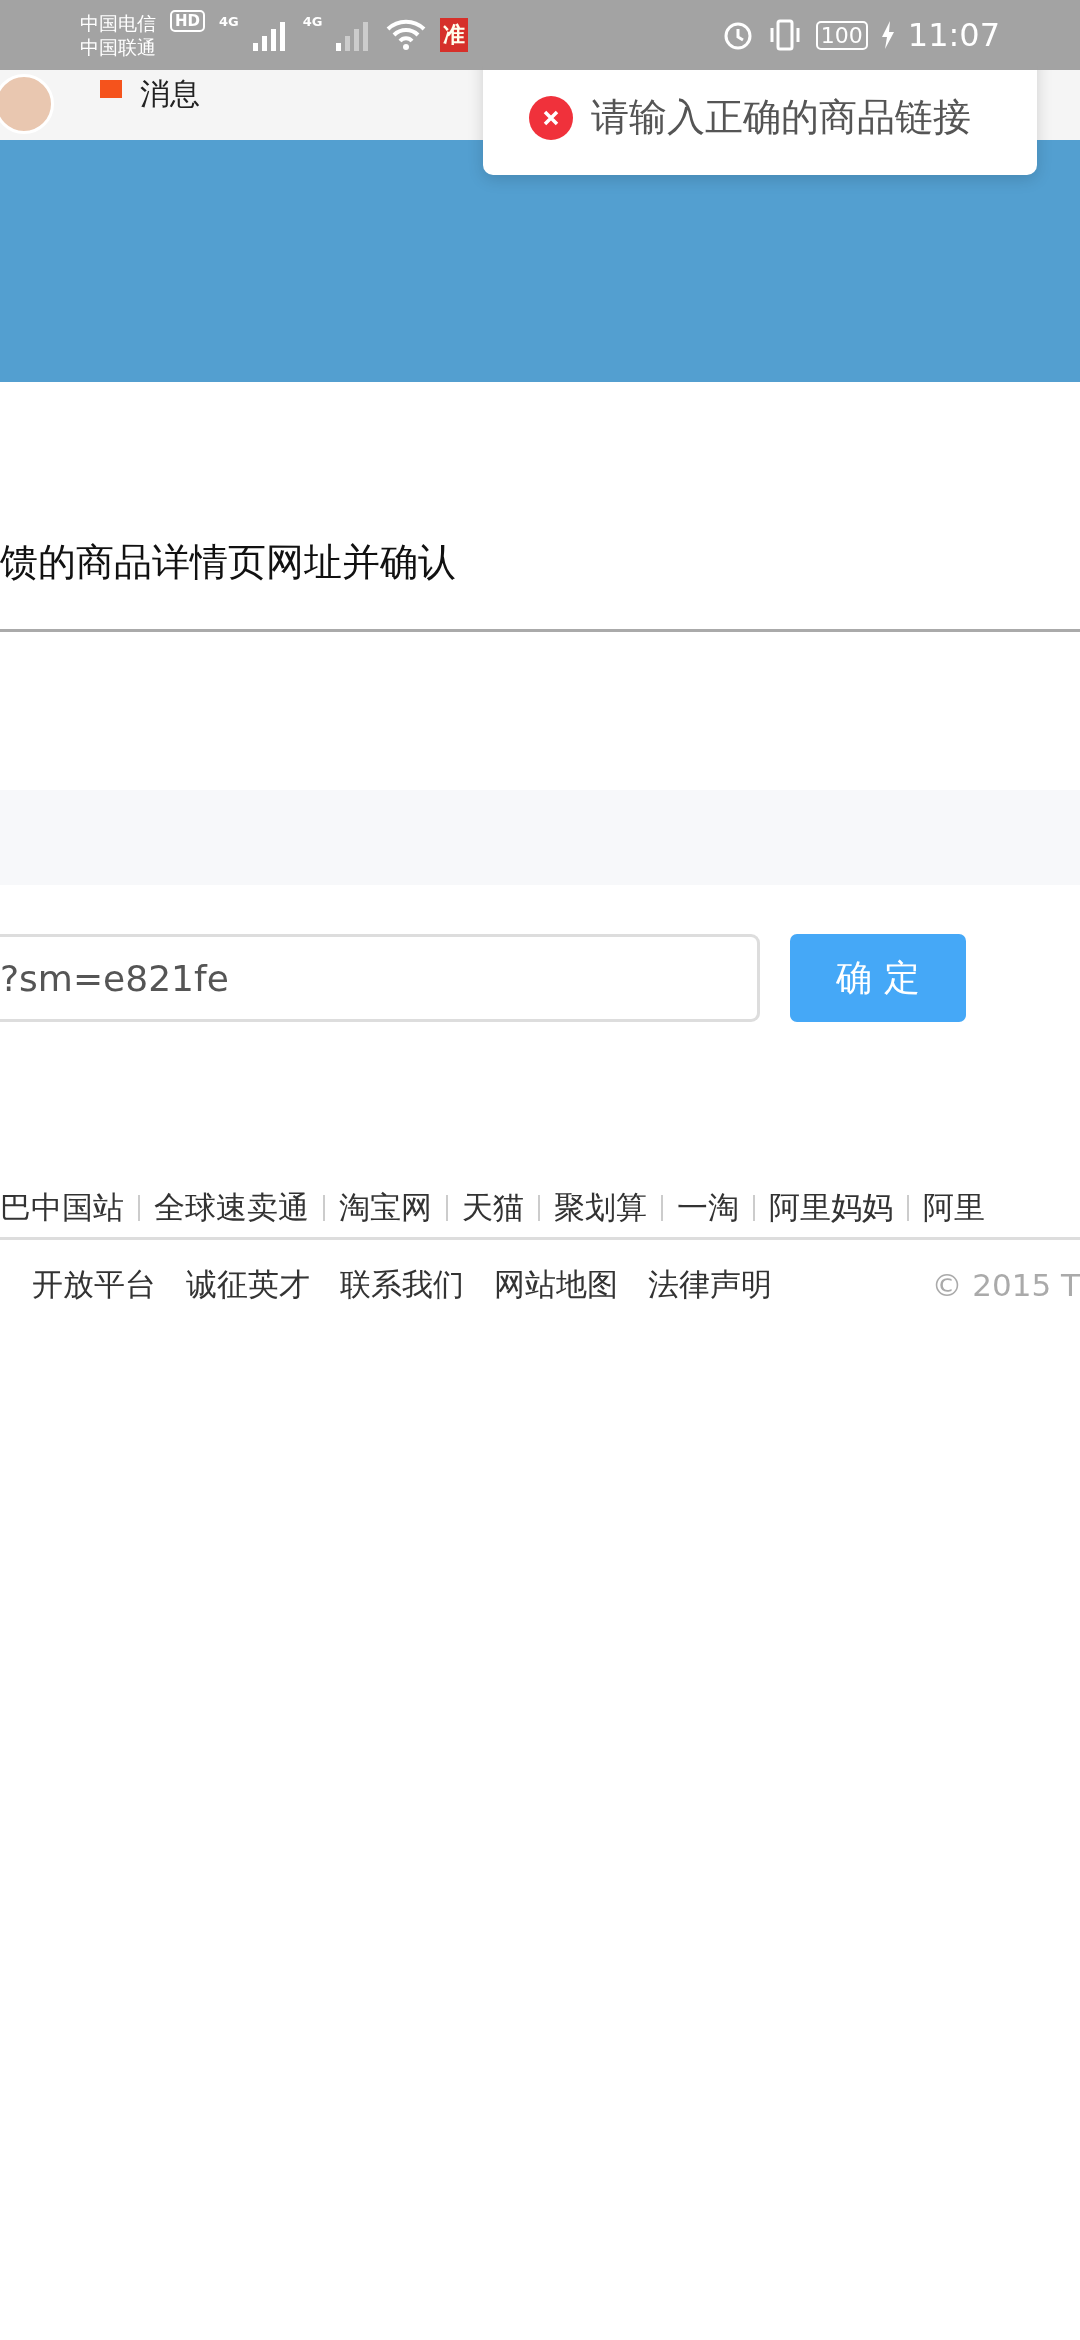  I want to click on footer-link: 全球速卖通, so click(231, 1208).